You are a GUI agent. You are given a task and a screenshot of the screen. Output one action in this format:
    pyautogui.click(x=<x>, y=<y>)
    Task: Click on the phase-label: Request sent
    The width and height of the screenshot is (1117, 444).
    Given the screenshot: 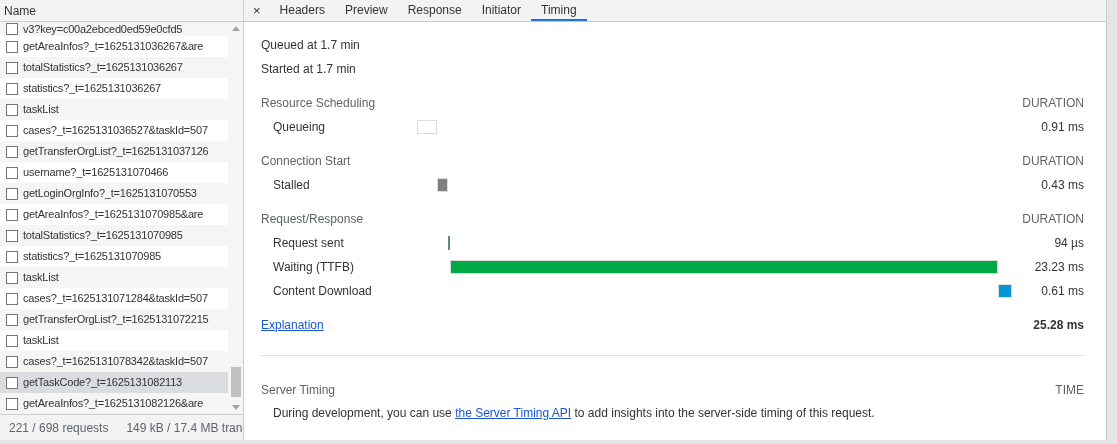 What is the action you would take?
    pyautogui.click(x=308, y=243)
    